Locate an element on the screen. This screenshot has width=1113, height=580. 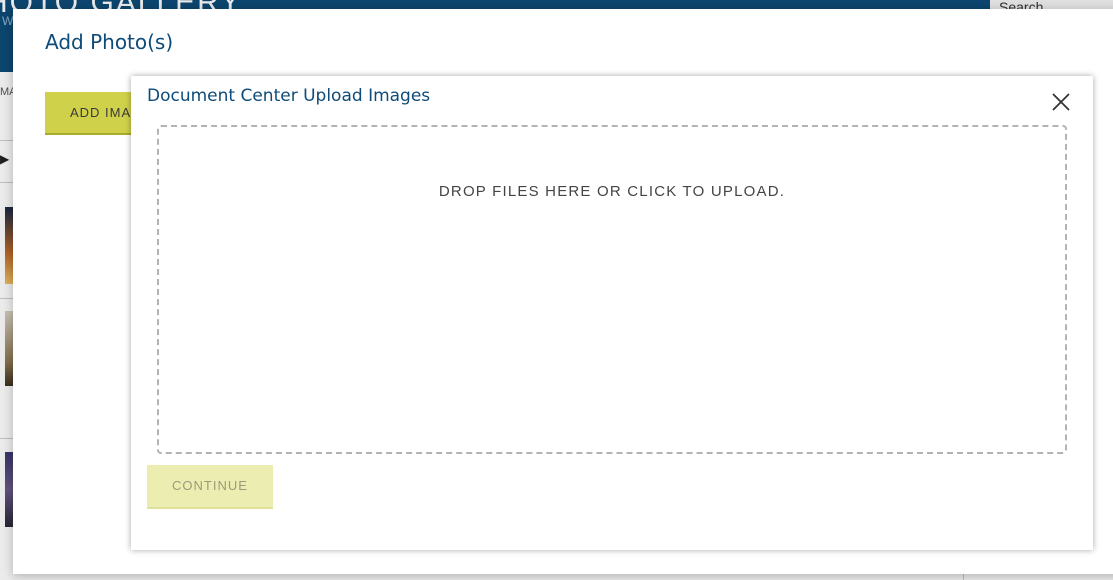
dialog-title: Document Center Upload Images is located at coordinates (289, 96).